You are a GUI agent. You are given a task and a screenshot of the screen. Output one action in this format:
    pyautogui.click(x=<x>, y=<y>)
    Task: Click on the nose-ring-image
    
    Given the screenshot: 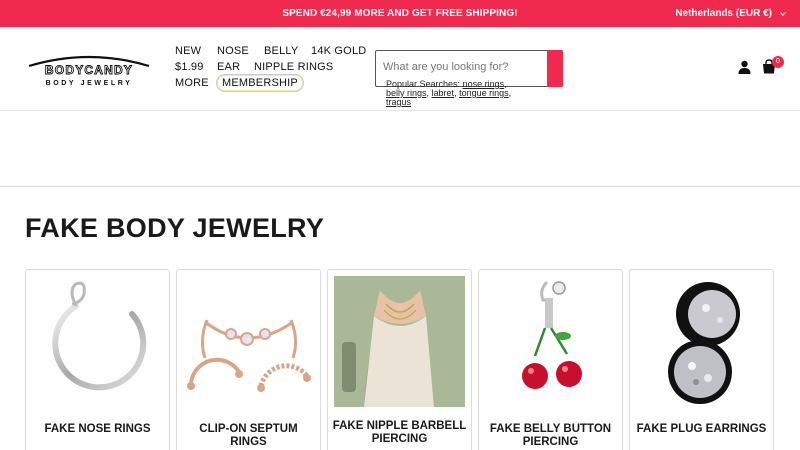 What is the action you would take?
    pyautogui.click(x=99, y=336)
    